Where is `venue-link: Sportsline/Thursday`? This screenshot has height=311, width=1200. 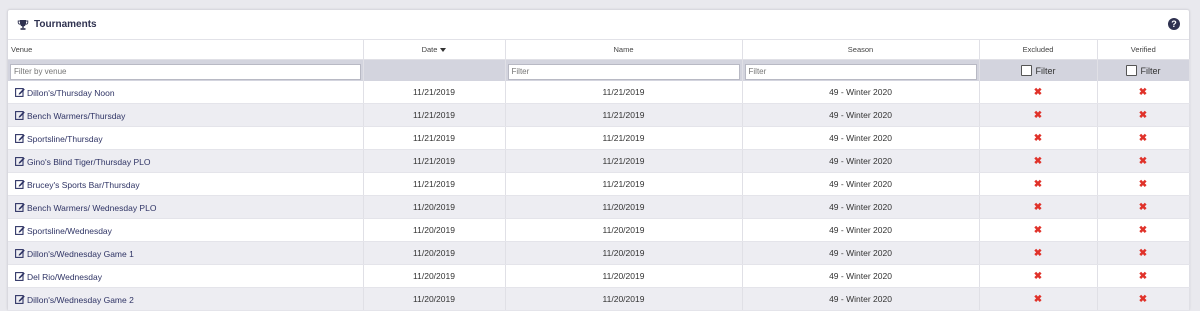
venue-link: Sportsline/Thursday is located at coordinates (65, 139).